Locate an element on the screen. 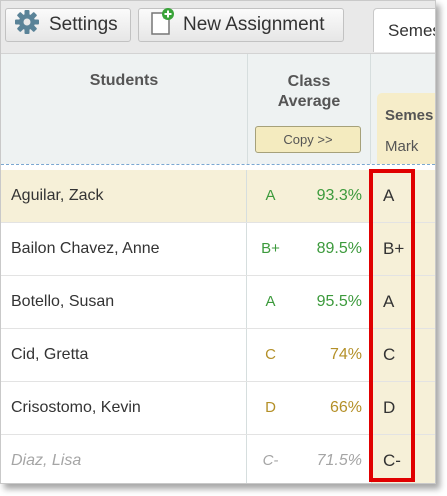  mark-header-label: Mark is located at coordinates (402, 146).